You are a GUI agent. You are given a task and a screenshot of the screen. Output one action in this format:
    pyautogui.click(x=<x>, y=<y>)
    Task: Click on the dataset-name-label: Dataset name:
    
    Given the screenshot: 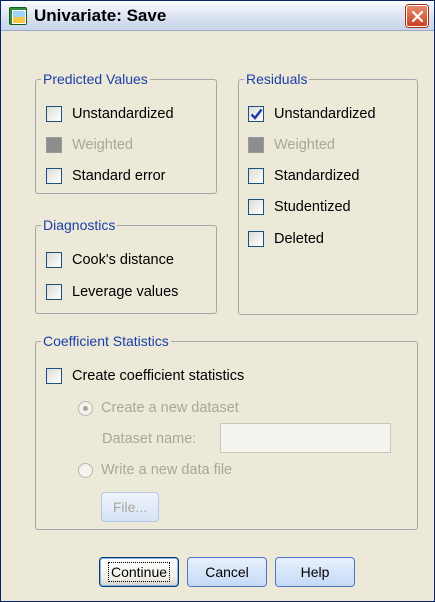 What is the action you would take?
    pyautogui.click(x=149, y=439)
    